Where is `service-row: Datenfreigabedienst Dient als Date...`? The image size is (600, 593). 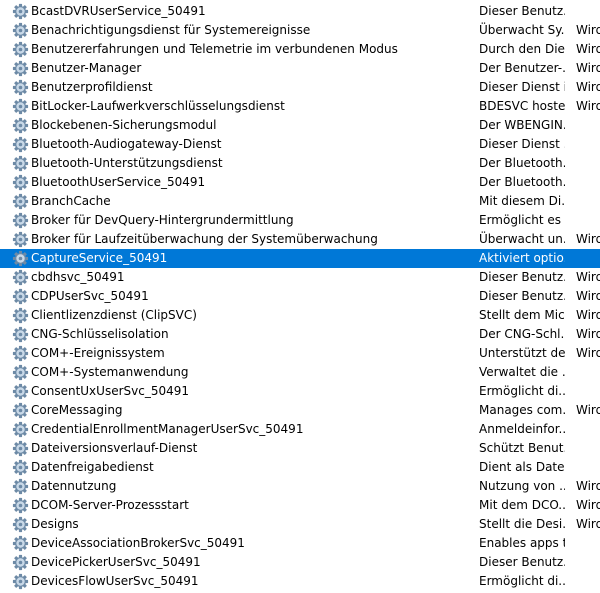 service-row: Datenfreigabedienst Dient als Date... is located at coordinates (300, 467).